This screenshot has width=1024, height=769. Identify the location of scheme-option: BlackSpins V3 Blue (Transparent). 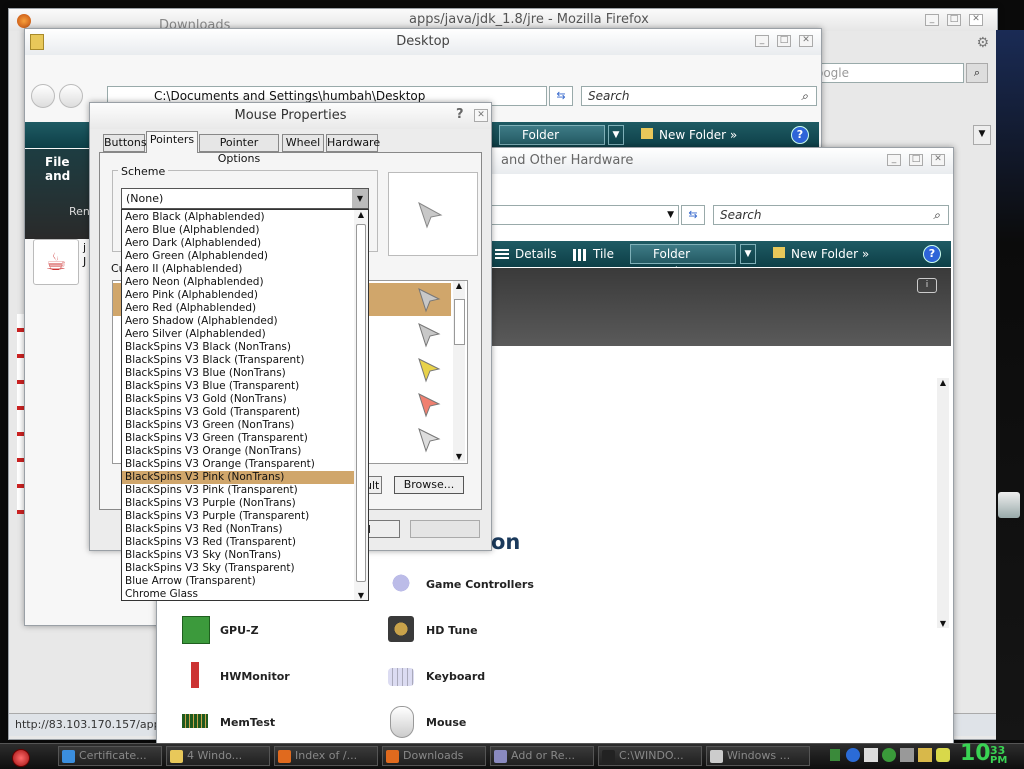
(238, 386).